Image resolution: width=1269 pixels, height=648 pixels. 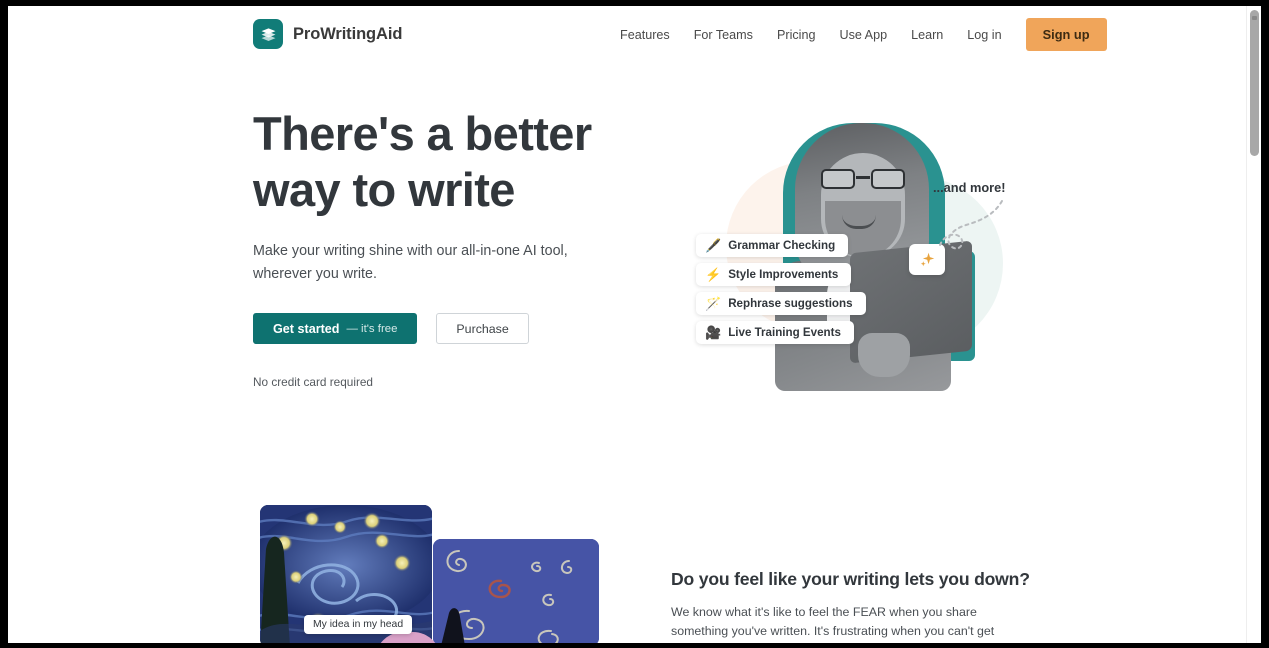 What do you see at coordinates (863, 35) in the screenshot?
I see `nav-link-use-app: Use App` at bounding box center [863, 35].